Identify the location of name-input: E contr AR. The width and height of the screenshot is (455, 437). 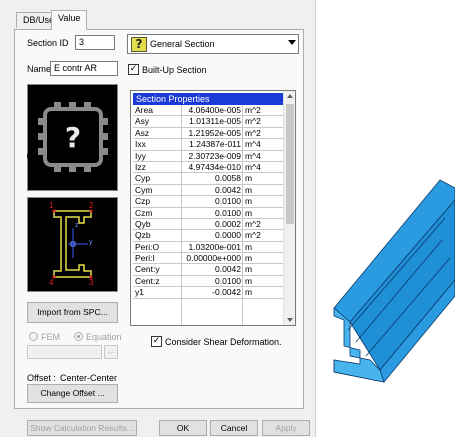
(84, 68).